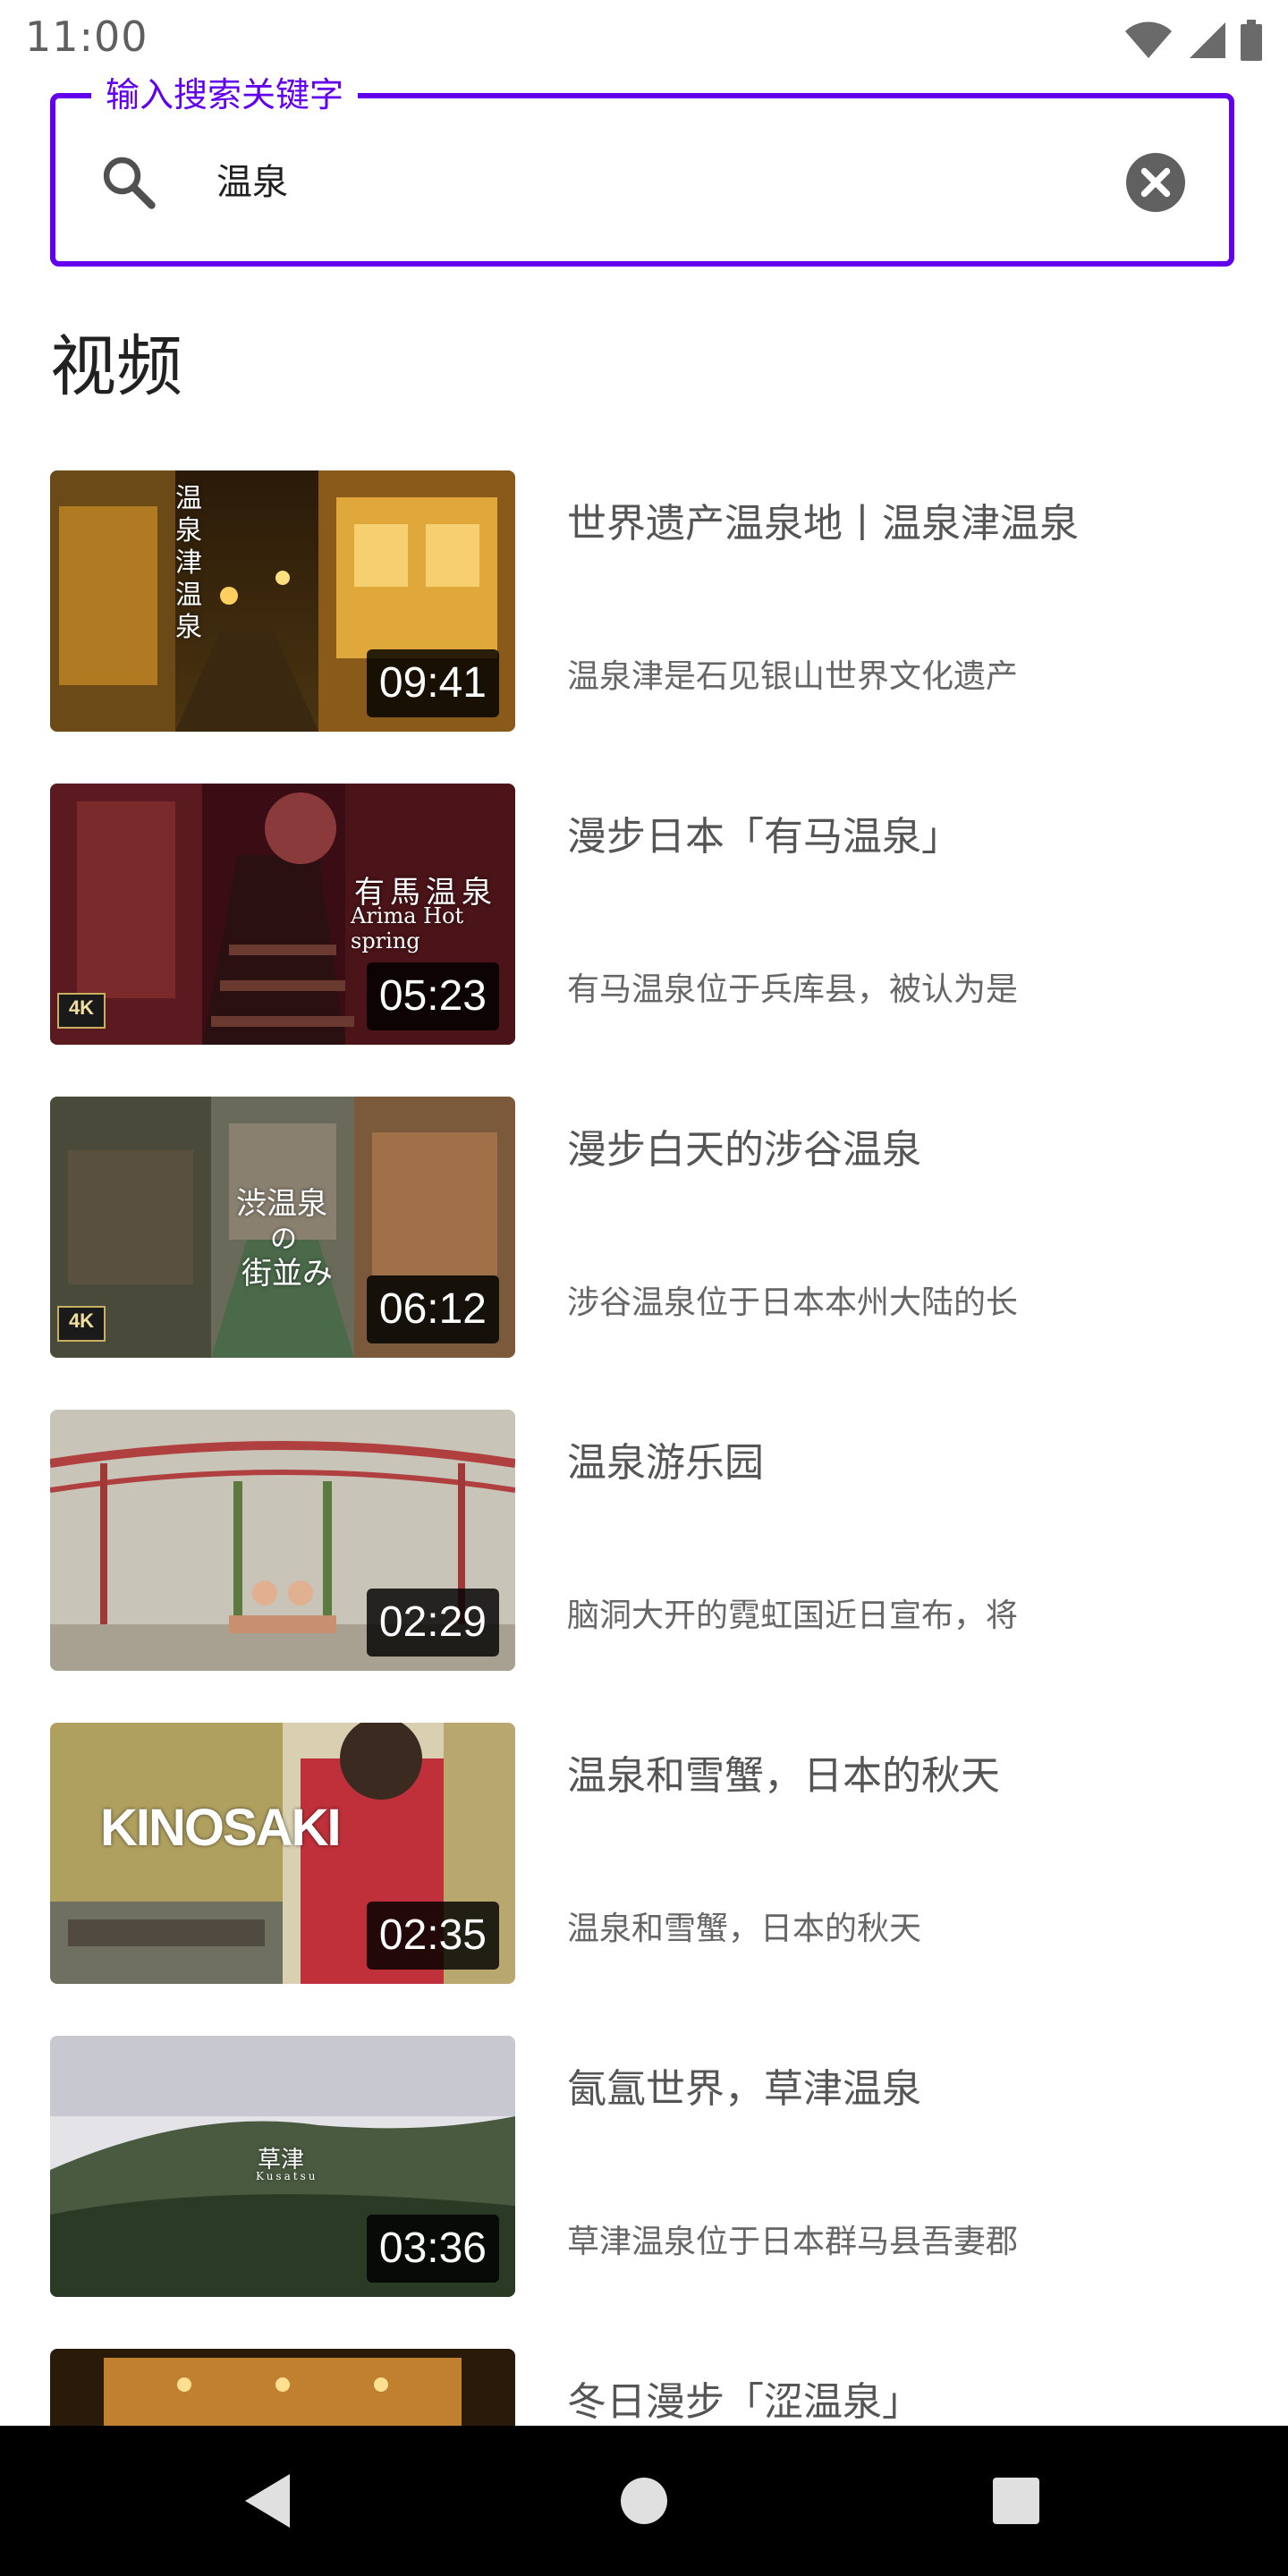 Image resolution: width=1288 pixels, height=2576 pixels. I want to click on video-duration: 06:12, so click(432, 1309).